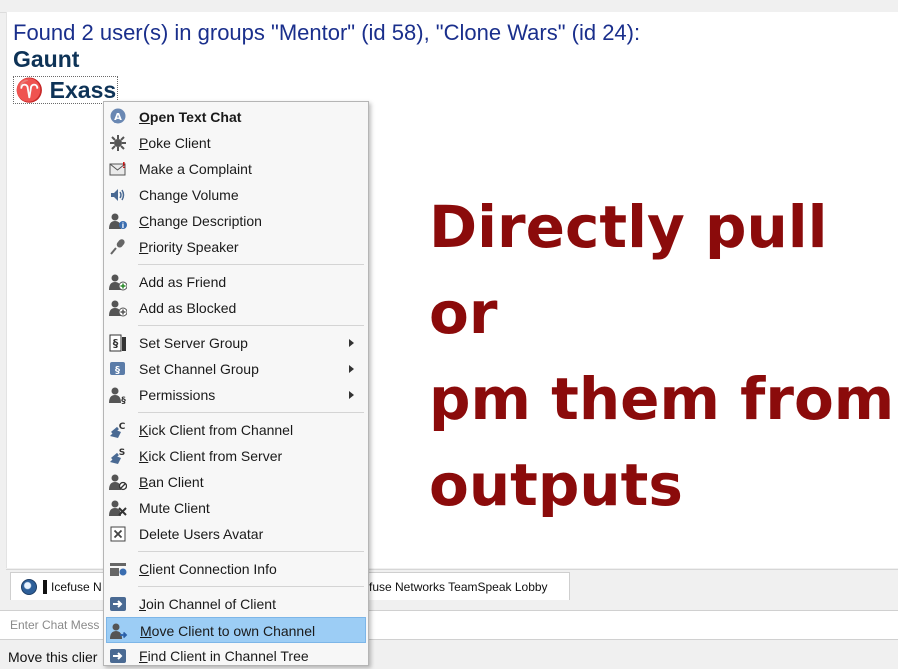  What do you see at coordinates (236, 343) in the screenshot?
I see `menu-item-set-server-group: § Set Server Group` at bounding box center [236, 343].